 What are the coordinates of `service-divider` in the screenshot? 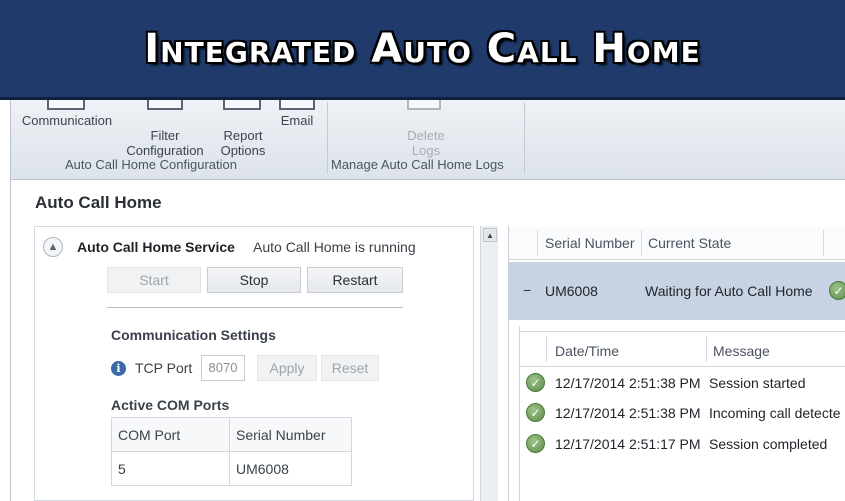 It's located at (255, 307).